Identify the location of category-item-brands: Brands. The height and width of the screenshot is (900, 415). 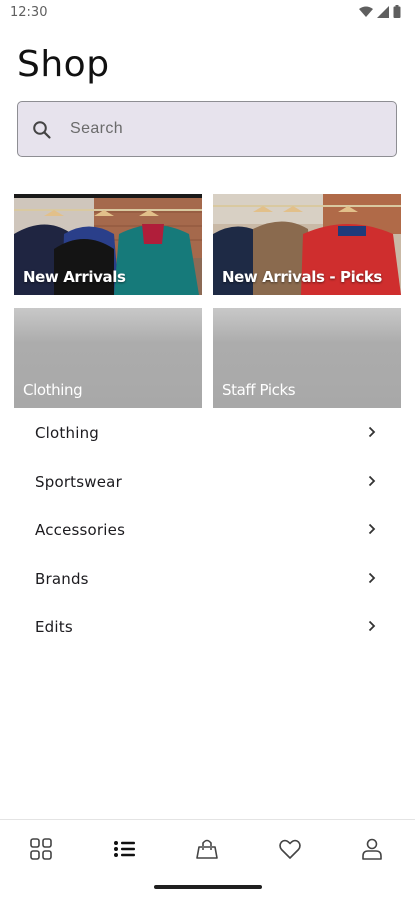
(207, 578).